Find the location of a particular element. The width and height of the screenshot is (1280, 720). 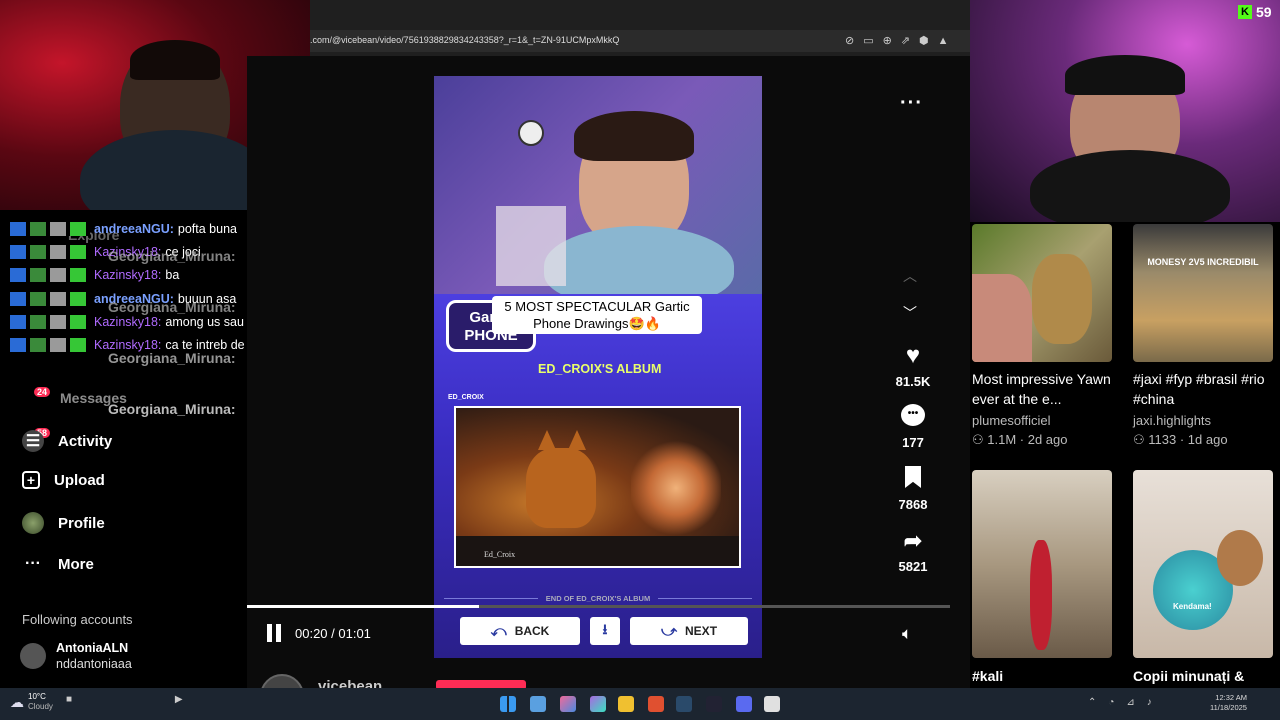

file-explorer-icon is located at coordinates (626, 704).